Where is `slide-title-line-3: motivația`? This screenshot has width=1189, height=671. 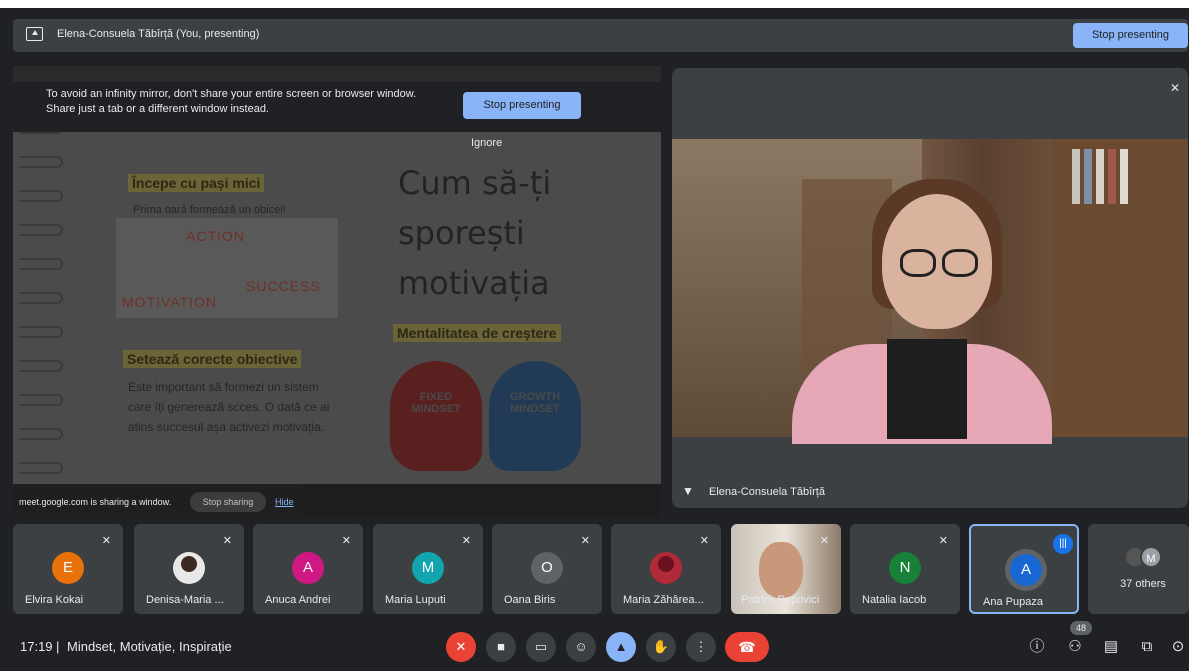 slide-title-line-3: motivația is located at coordinates (474, 283).